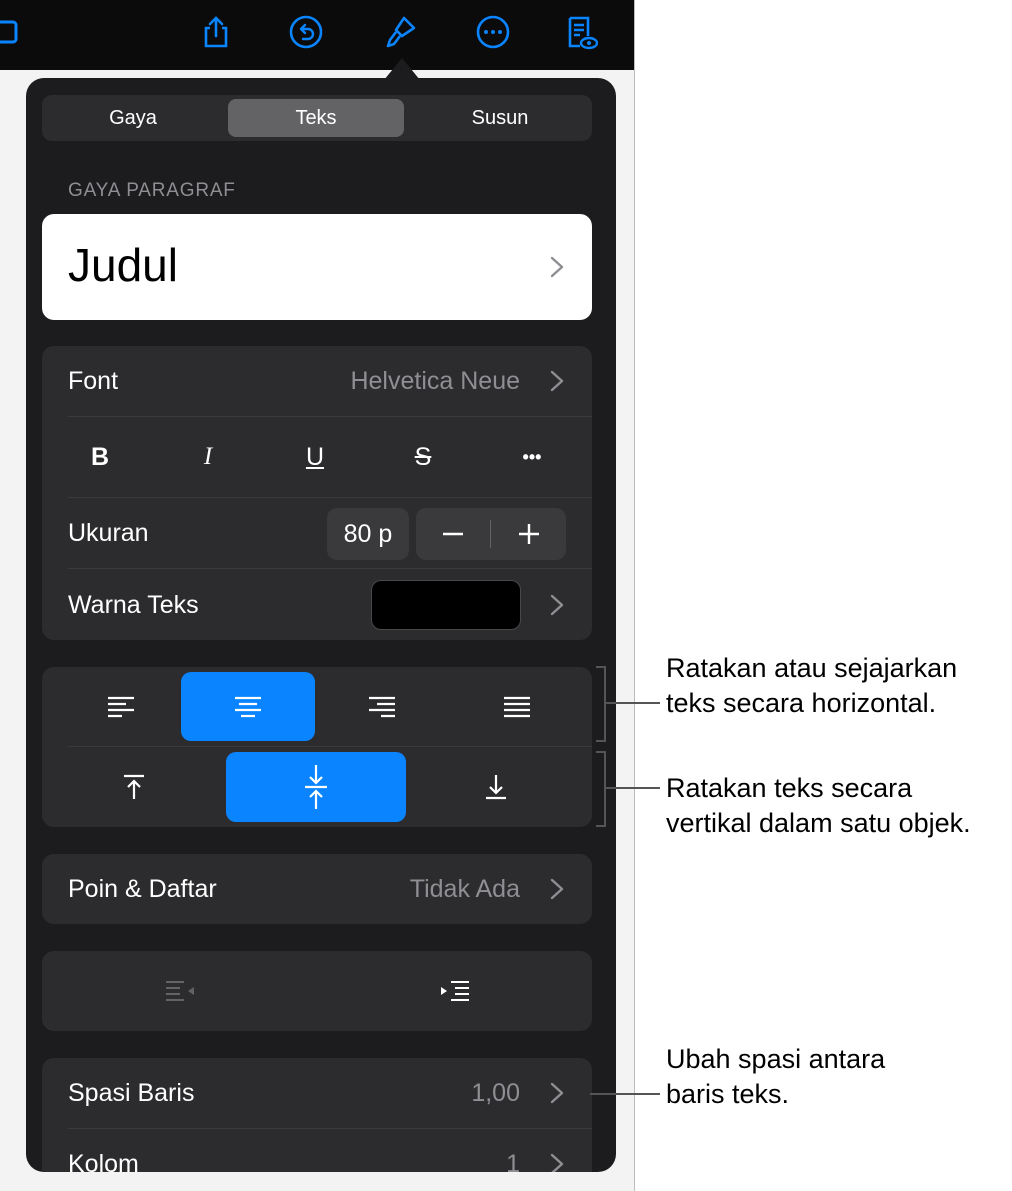  Describe the element at coordinates (123, 265) in the screenshot. I see `paragraph-style-value: Judul` at that location.